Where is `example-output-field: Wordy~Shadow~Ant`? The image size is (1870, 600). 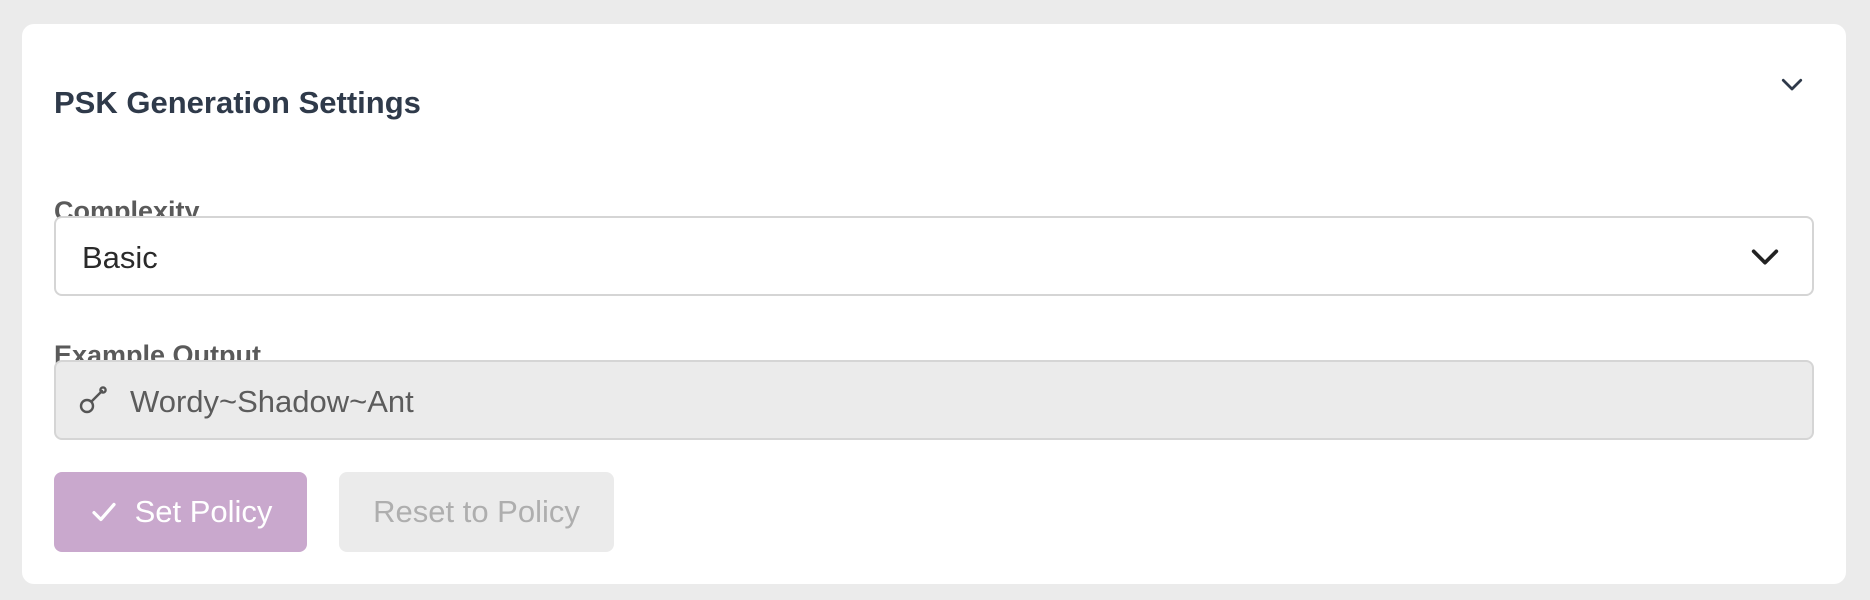
example-output-field: Wordy~Shadow~Ant is located at coordinates (934, 400).